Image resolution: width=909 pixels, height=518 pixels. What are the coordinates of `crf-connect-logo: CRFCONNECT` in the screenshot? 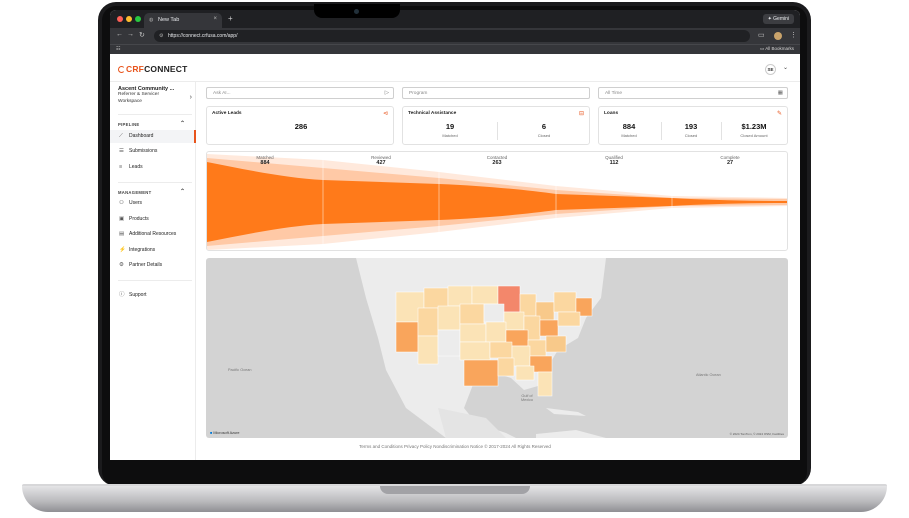 It's located at (153, 69).